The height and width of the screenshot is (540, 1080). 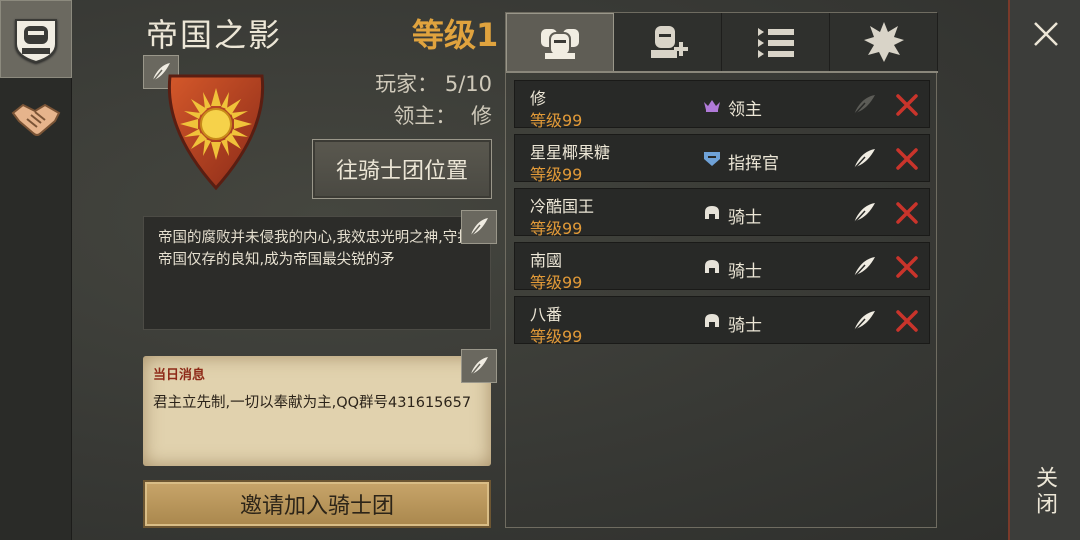 I want to click on member-row: 八番等级99 骑士, so click(x=722, y=321).